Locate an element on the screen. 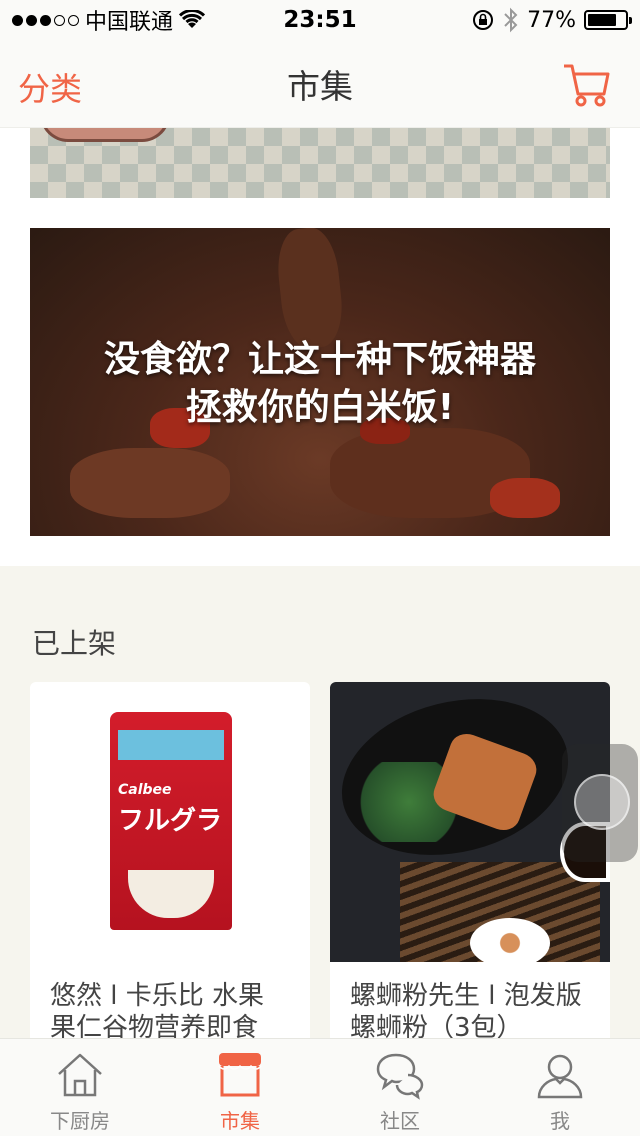 The width and height of the screenshot is (640, 1136). product-image-calbee: Calbee フルグラ is located at coordinates (170, 822).